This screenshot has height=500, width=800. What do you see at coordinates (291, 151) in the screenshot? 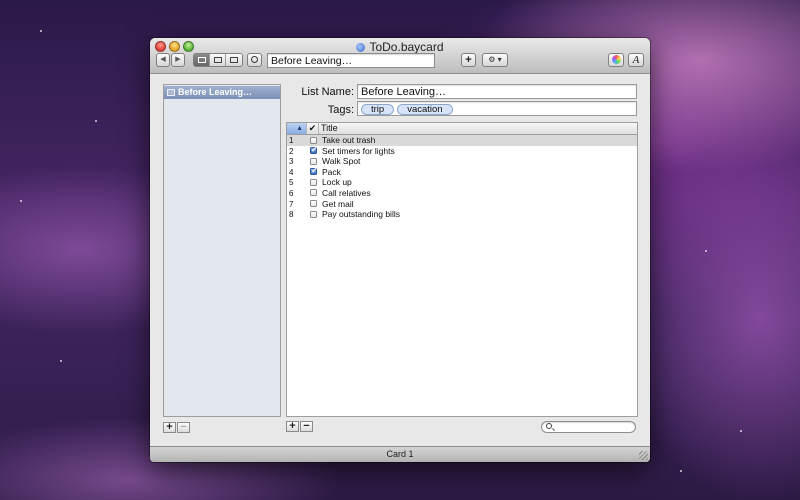
I see `row-number: 2` at bounding box center [291, 151].